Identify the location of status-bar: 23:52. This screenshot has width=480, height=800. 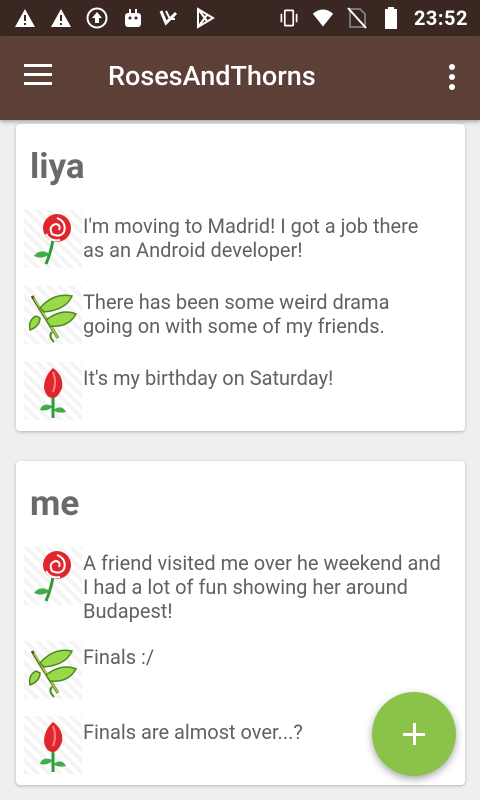
(240, 18).